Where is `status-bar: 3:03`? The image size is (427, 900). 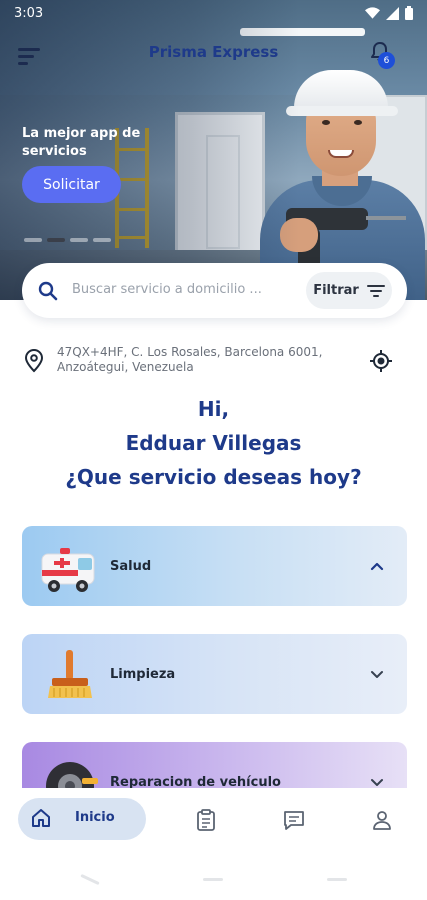
status-bar: 3:03 is located at coordinates (213, 13).